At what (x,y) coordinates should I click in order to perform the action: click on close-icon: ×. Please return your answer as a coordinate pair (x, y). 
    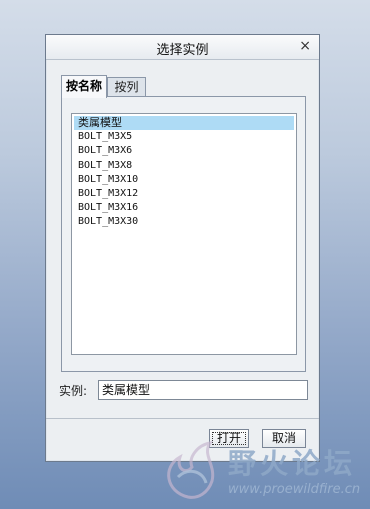
    Looking at the image, I should click on (305, 46).